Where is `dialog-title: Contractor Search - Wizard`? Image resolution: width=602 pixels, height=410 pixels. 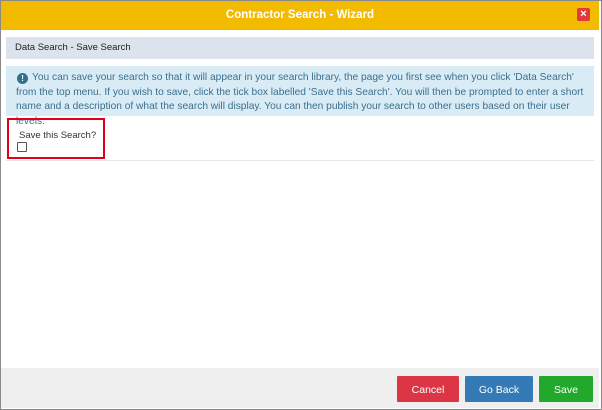
dialog-title: Contractor Search - Wizard is located at coordinates (300, 15).